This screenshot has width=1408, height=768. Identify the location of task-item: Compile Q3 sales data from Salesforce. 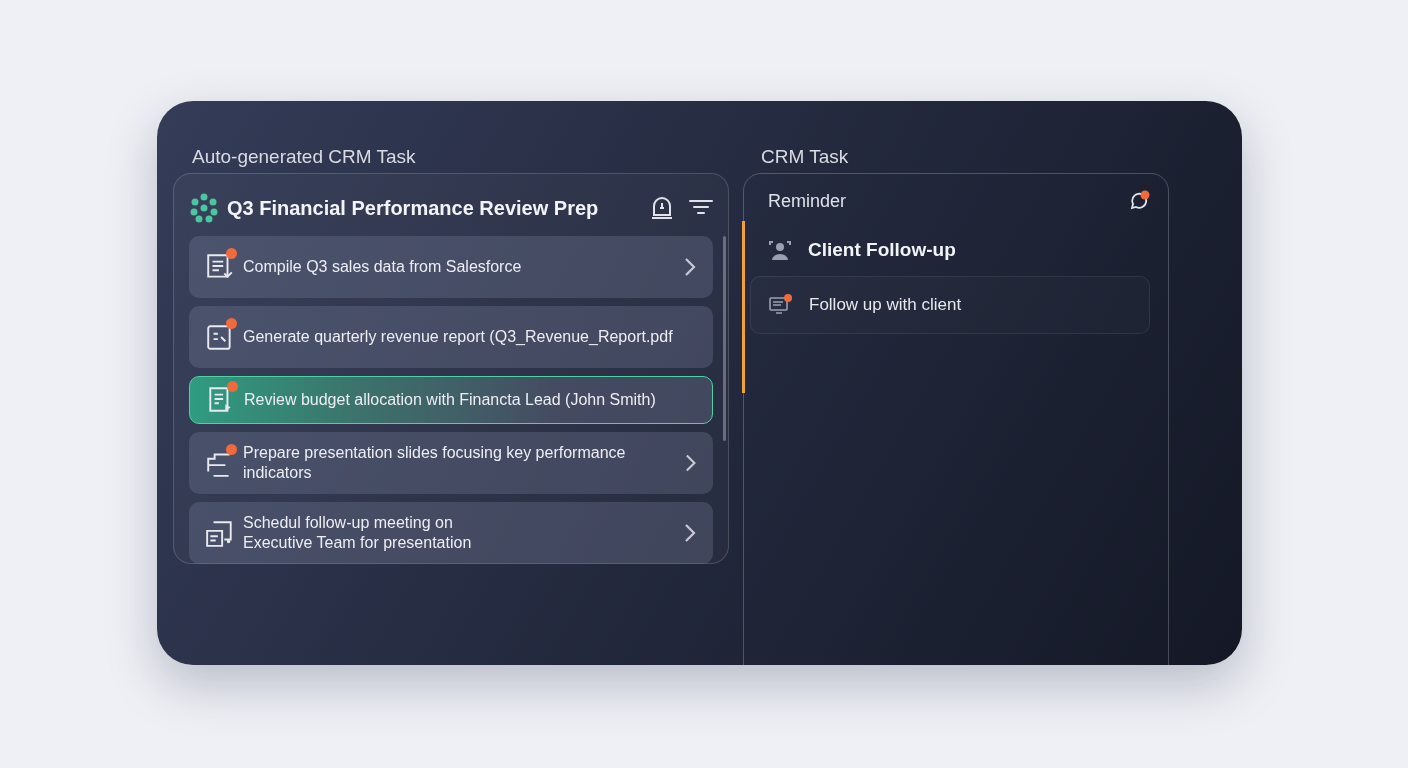
(451, 267).